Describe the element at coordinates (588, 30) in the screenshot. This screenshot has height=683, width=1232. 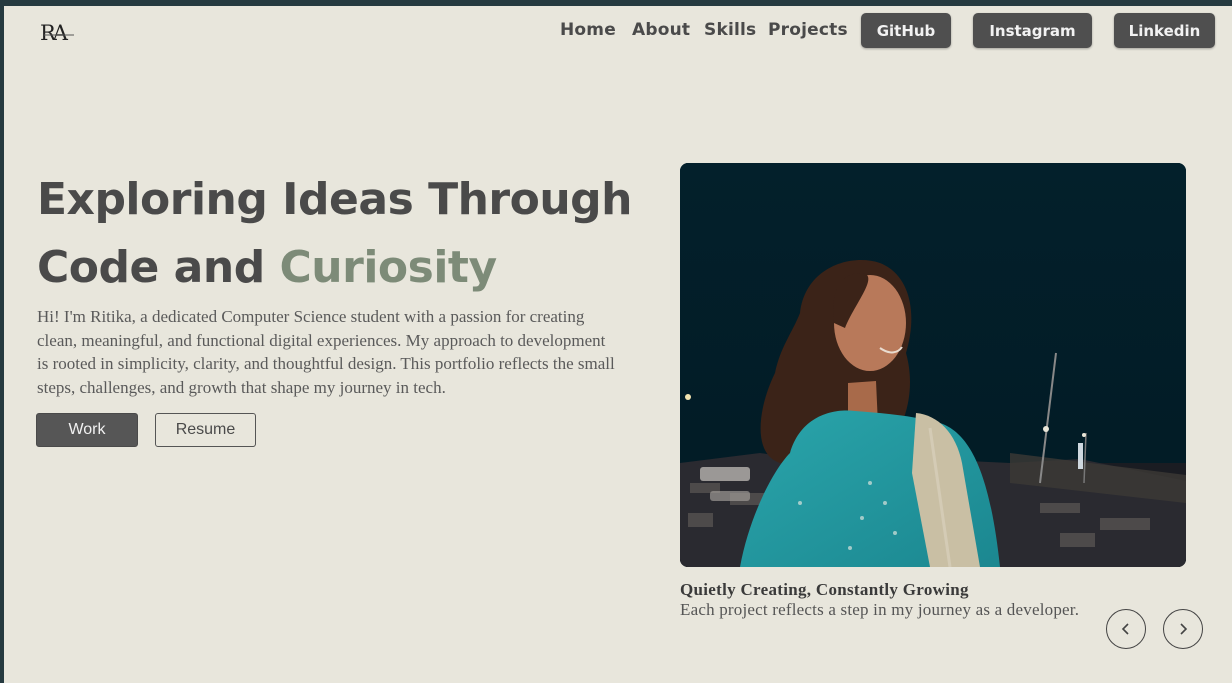
I see `nav-home: Home` at that location.